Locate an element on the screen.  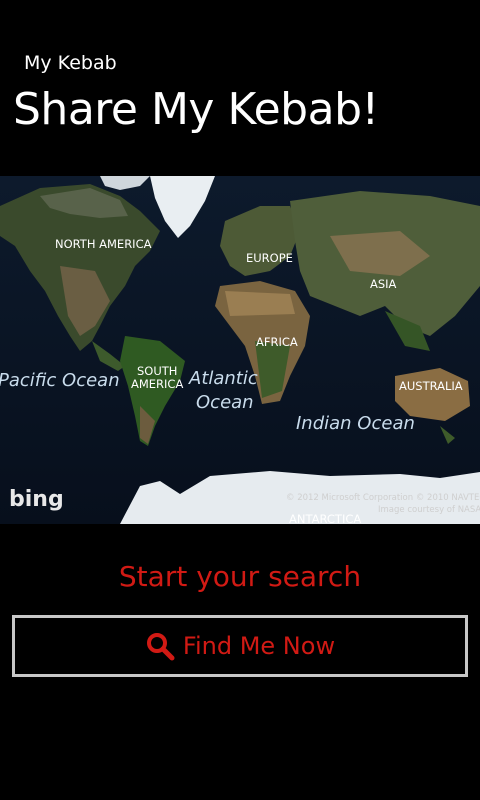
find-me-now-button: Find Me Now is located at coordinates (240, 646).